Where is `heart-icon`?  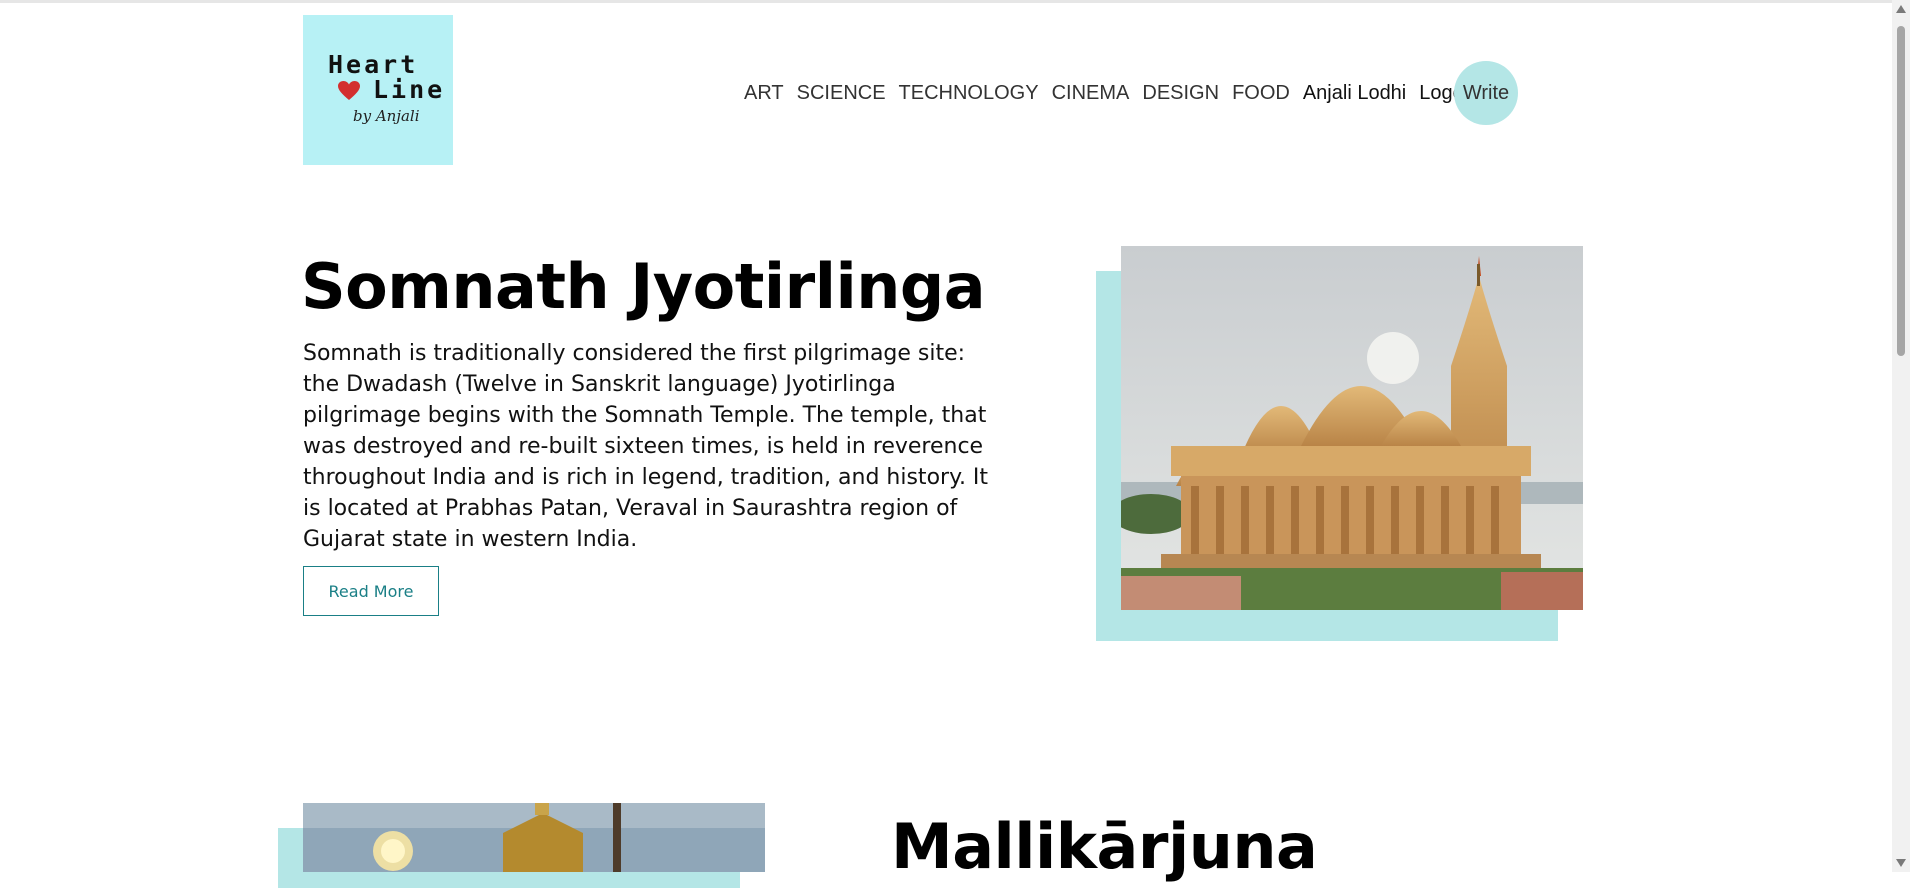 heart-icon is located at coordinates (349, 90).